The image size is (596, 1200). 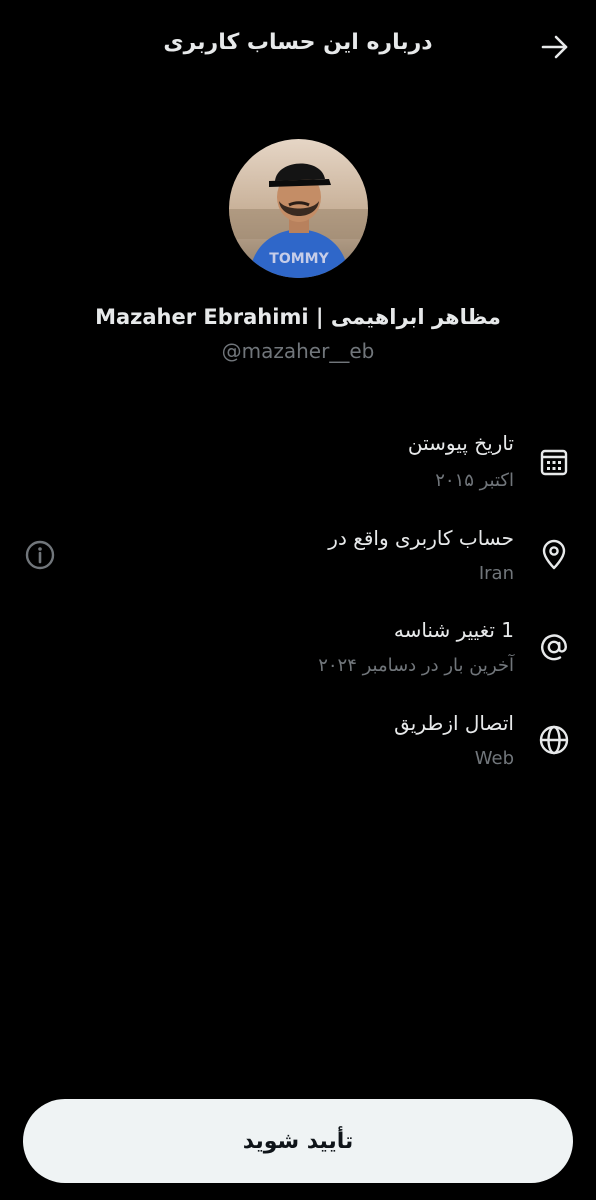 I want to click on joined-date-label: تاریخ پیوستن, so click(x=460, y=443).